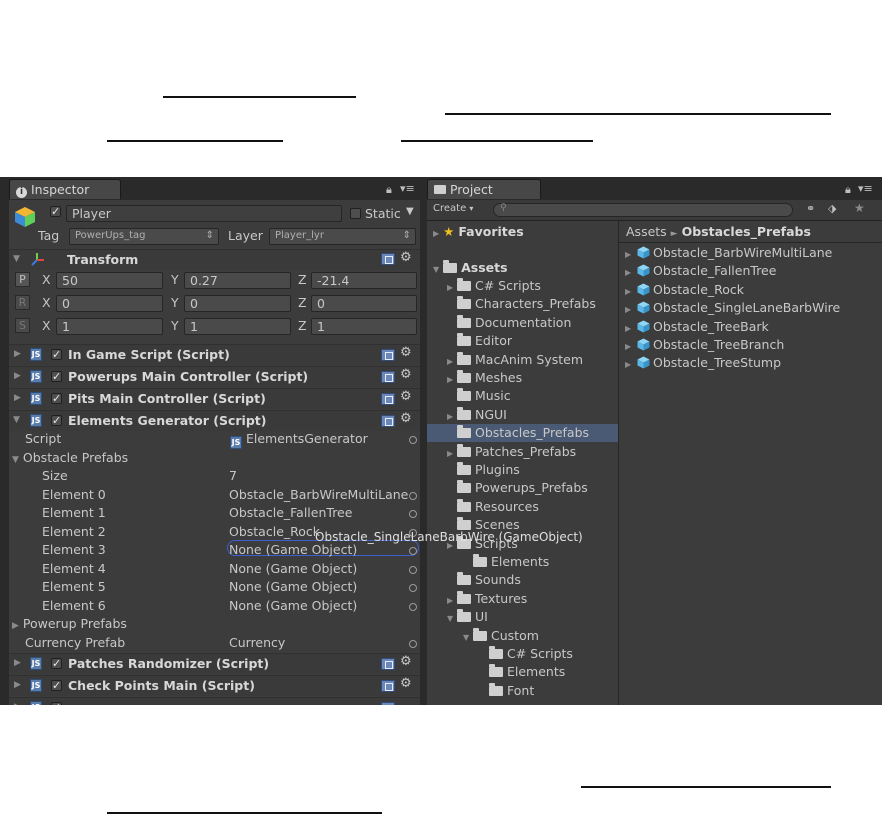 This screenshot has height=815, width=882. What do you see at coordinates (478, 231) in the screenshot?
I see `favorites-item: ▶ ★ Favorites` at bounding box center [478, 231].